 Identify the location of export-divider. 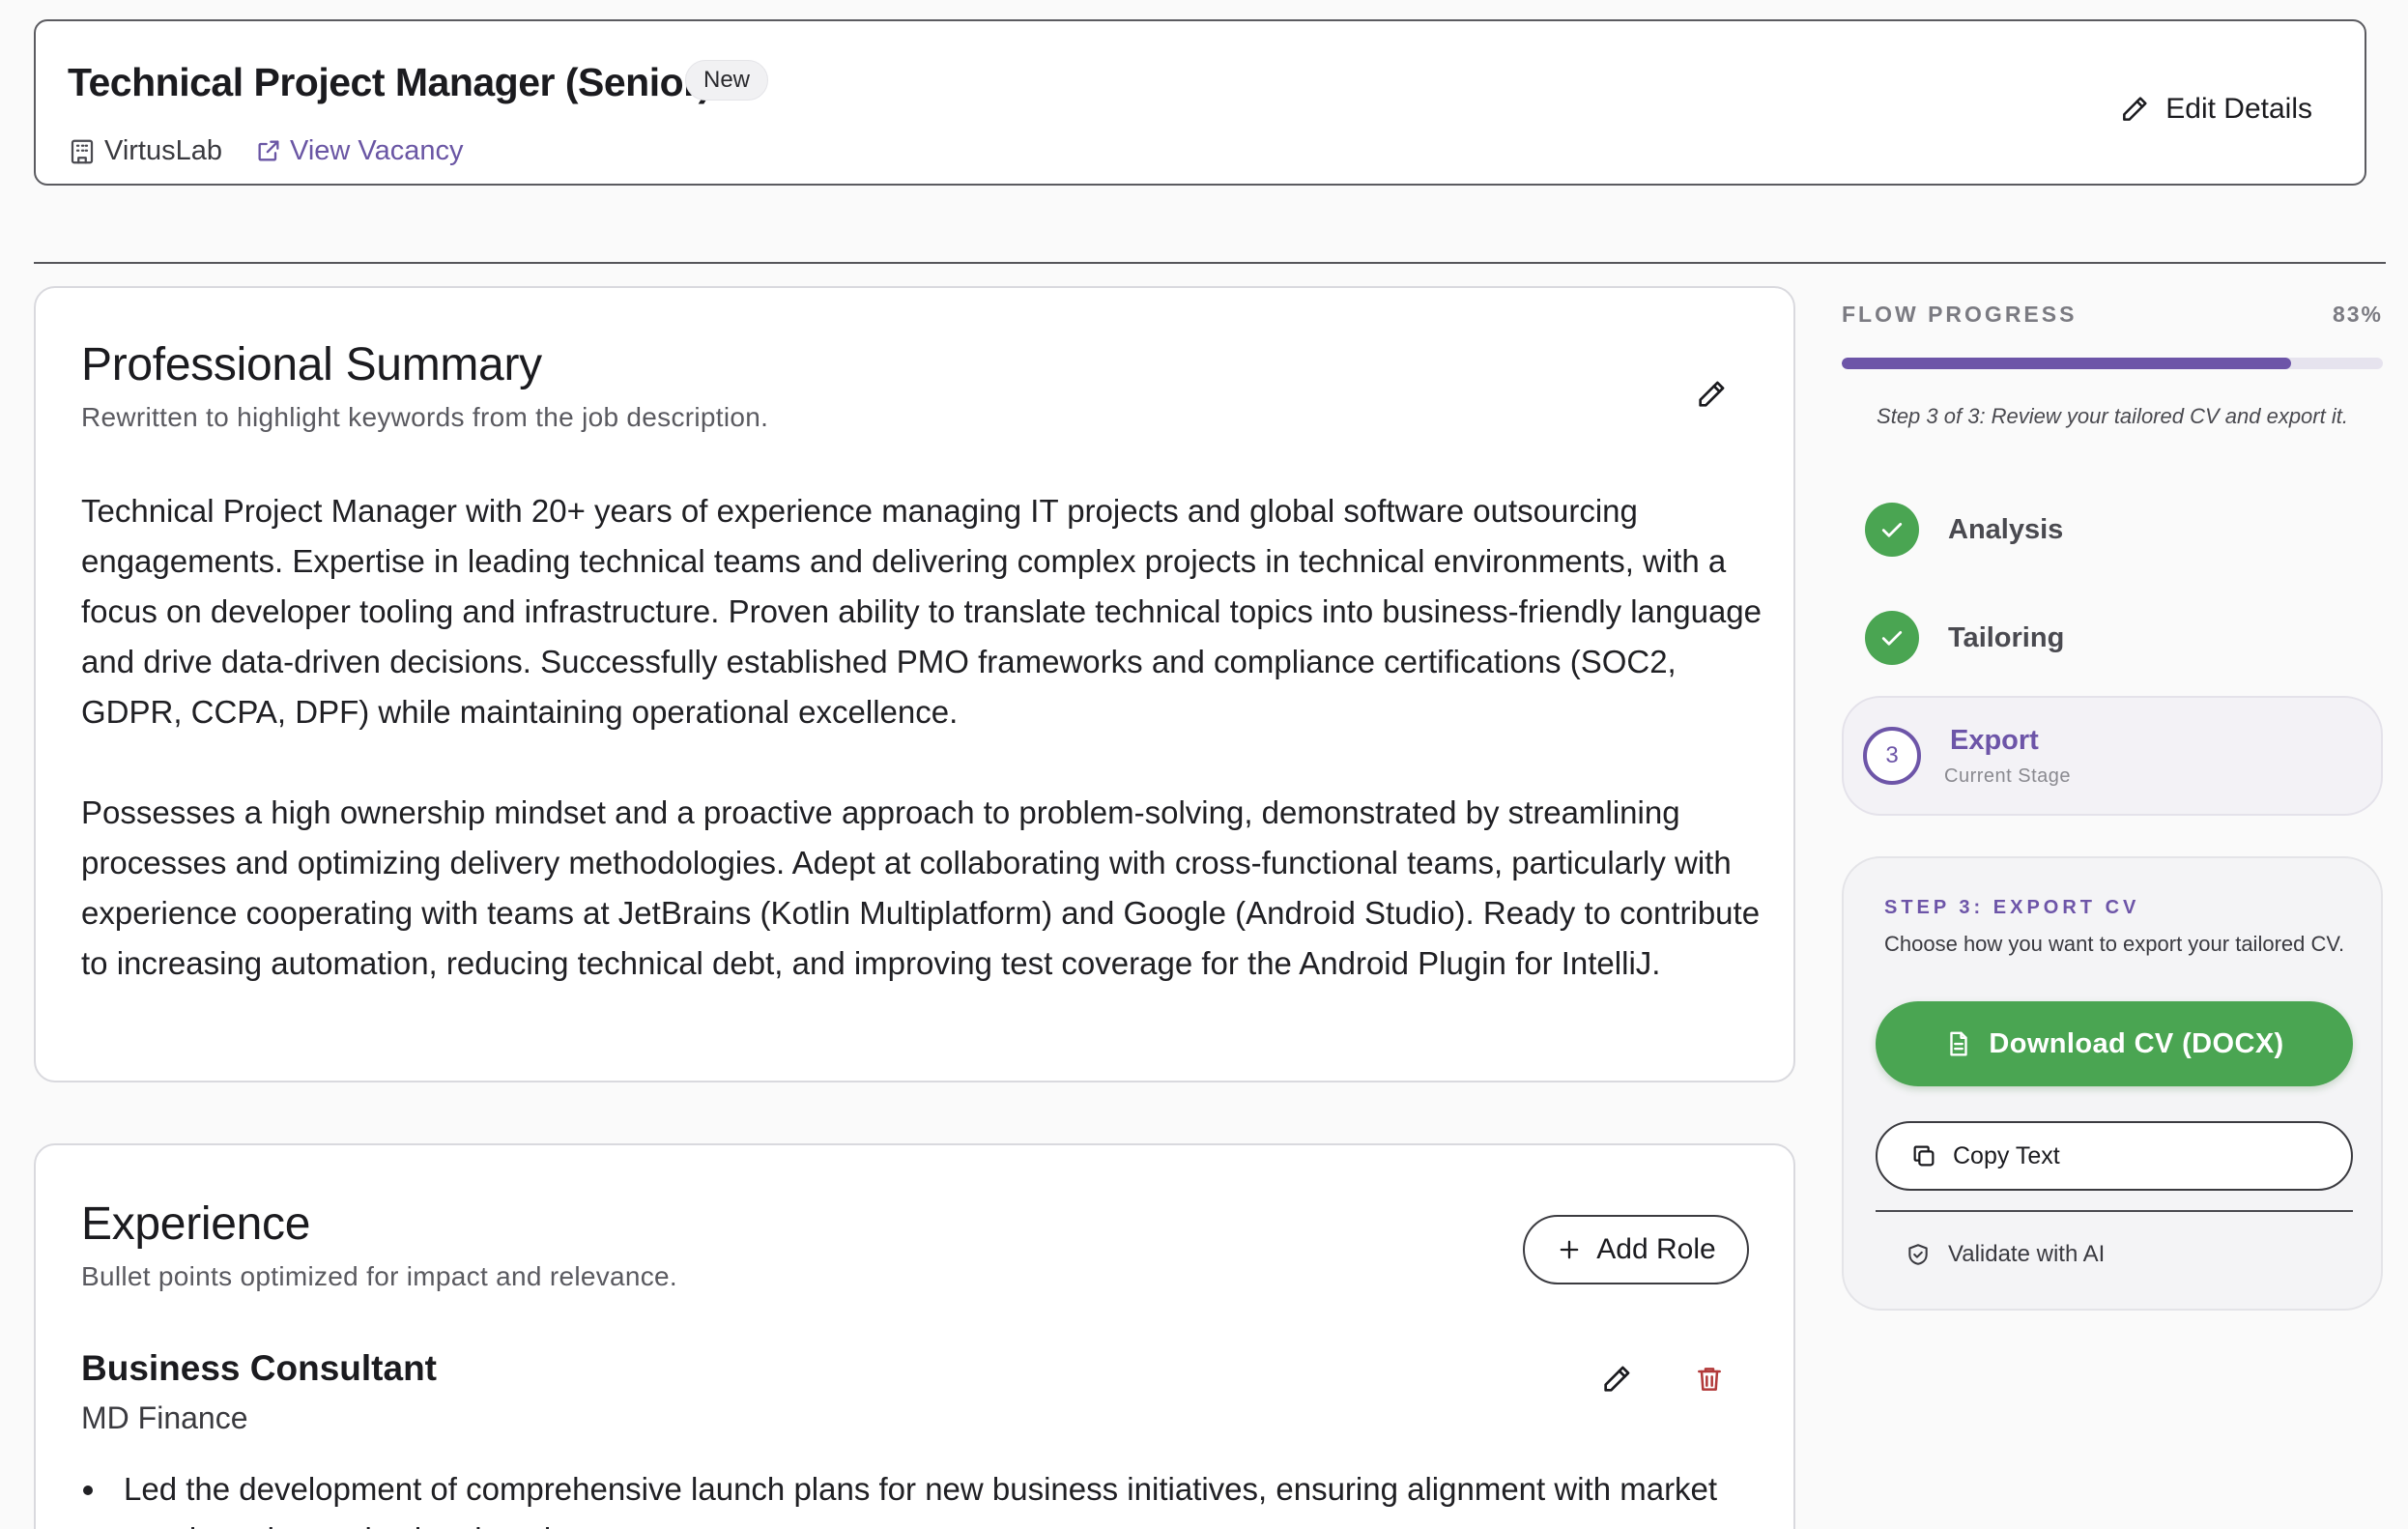
(2115, 1211).